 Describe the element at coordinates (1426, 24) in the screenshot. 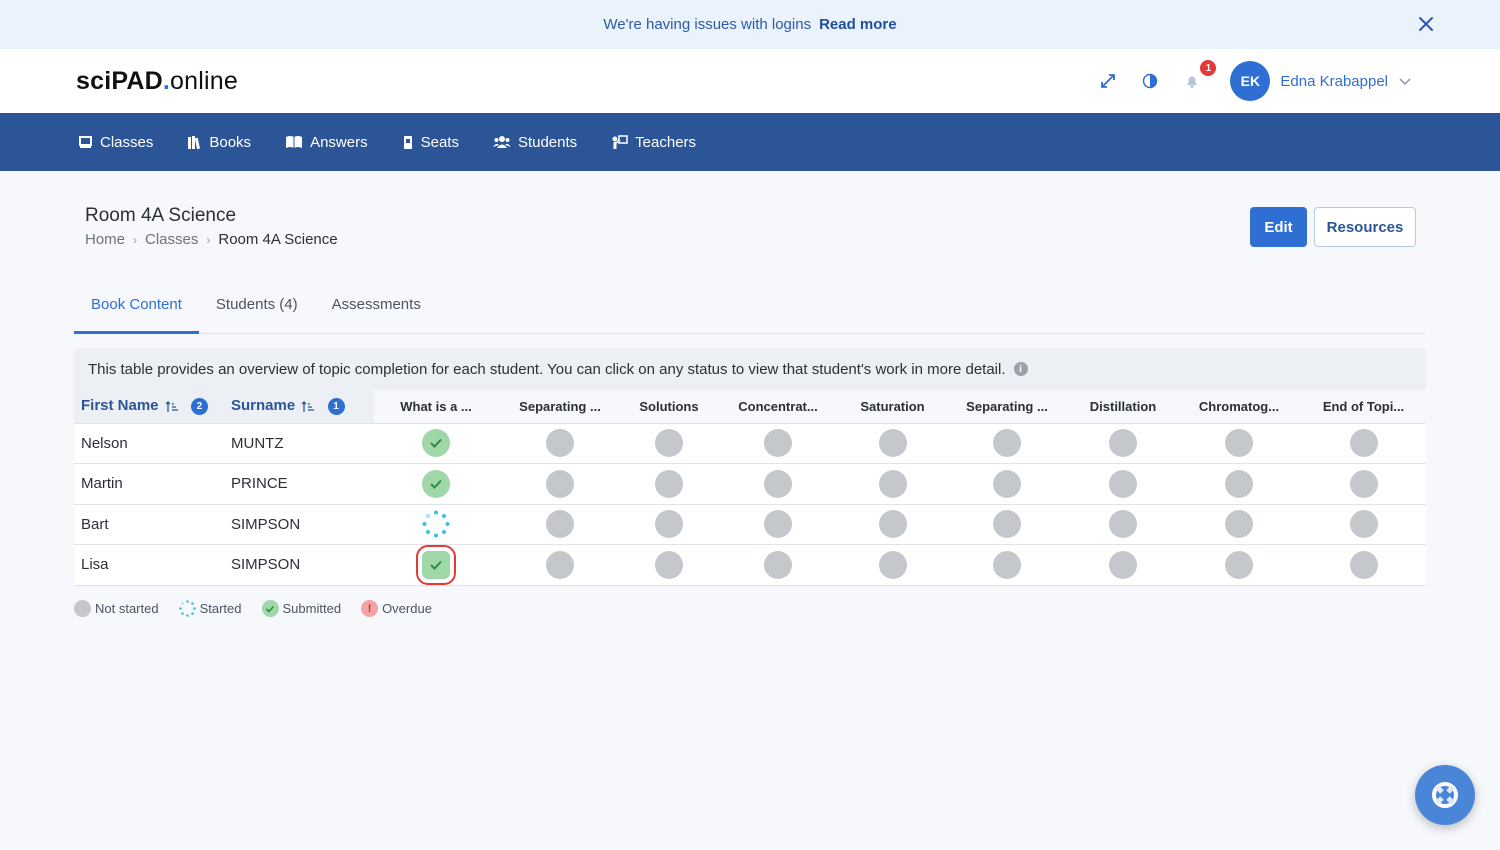

I see `close-icon` at that location.